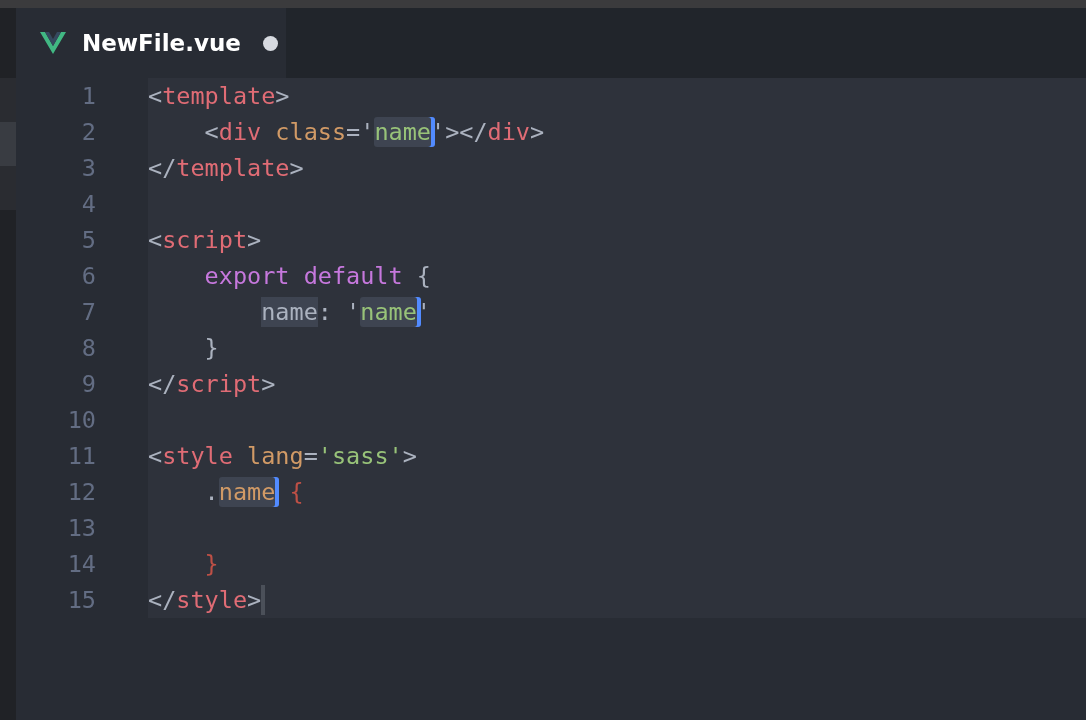 This screenshot has width=1086, height=720. I want to click on line-number: 4, so click(88, 204).